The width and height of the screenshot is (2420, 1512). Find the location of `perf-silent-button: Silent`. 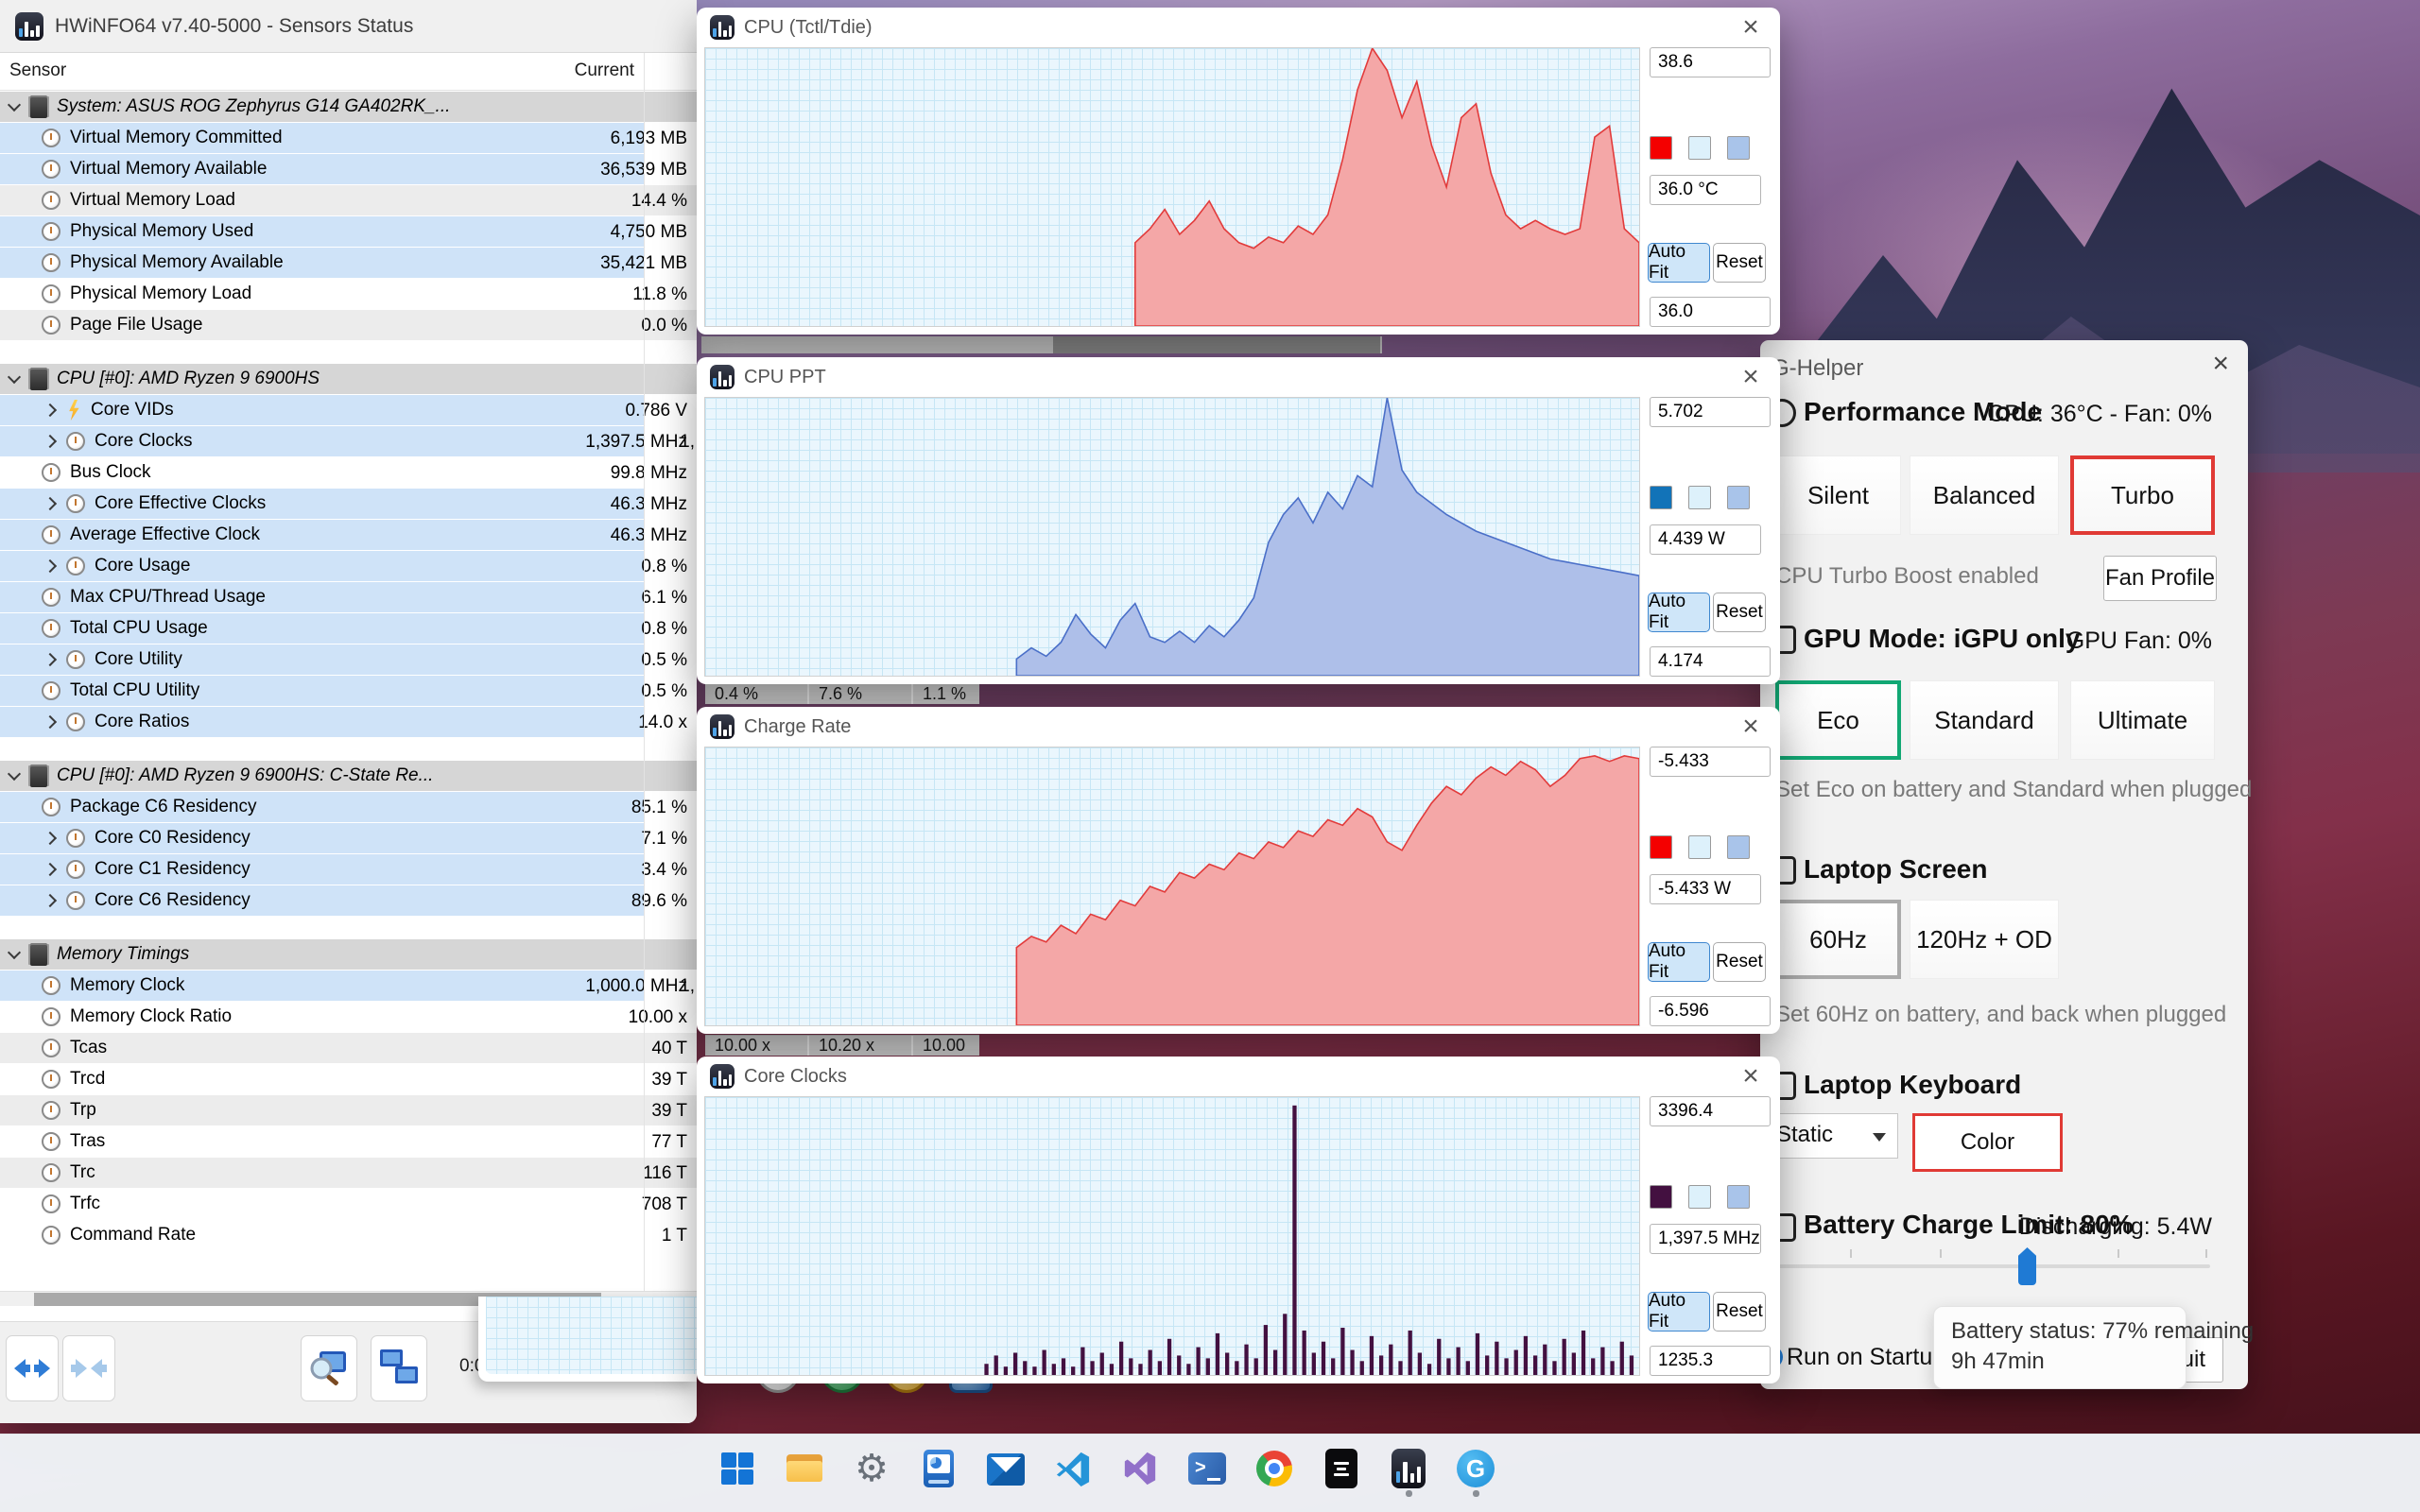

perf-silent-button: Silent is located at coordinates (1838, 495).